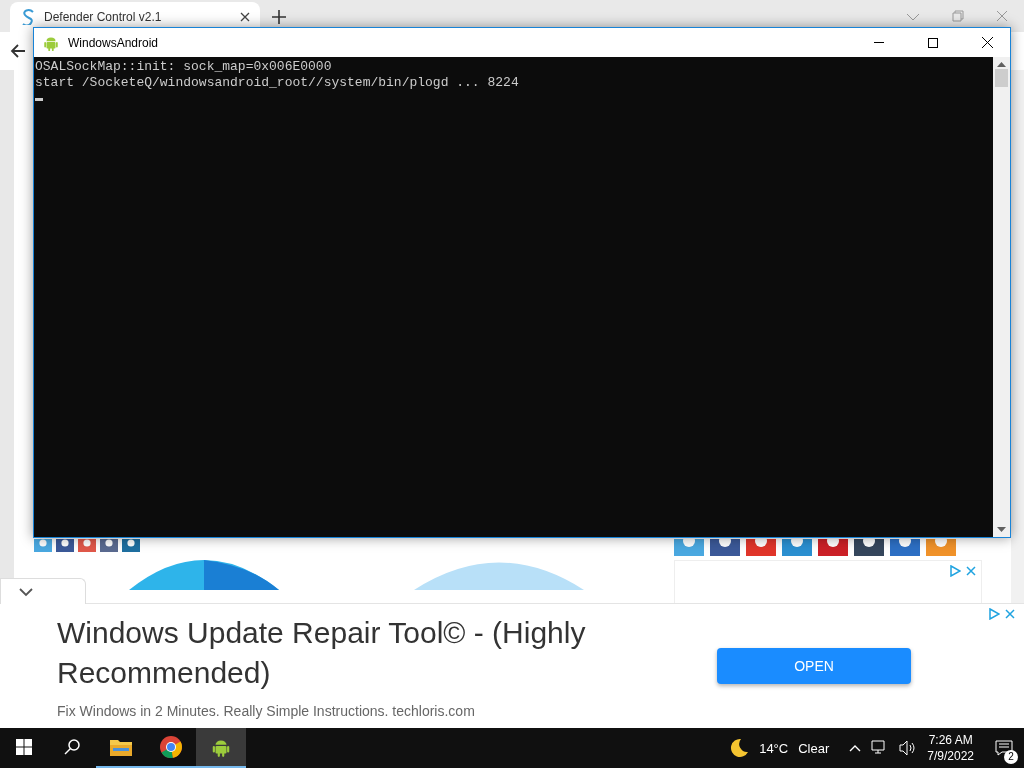 This screenshot has width=1024, height=768. Describe the element at coordinates (950, 748) in the screenshot. I see `clock: 7:26 AM 7/9/2022` at that location.